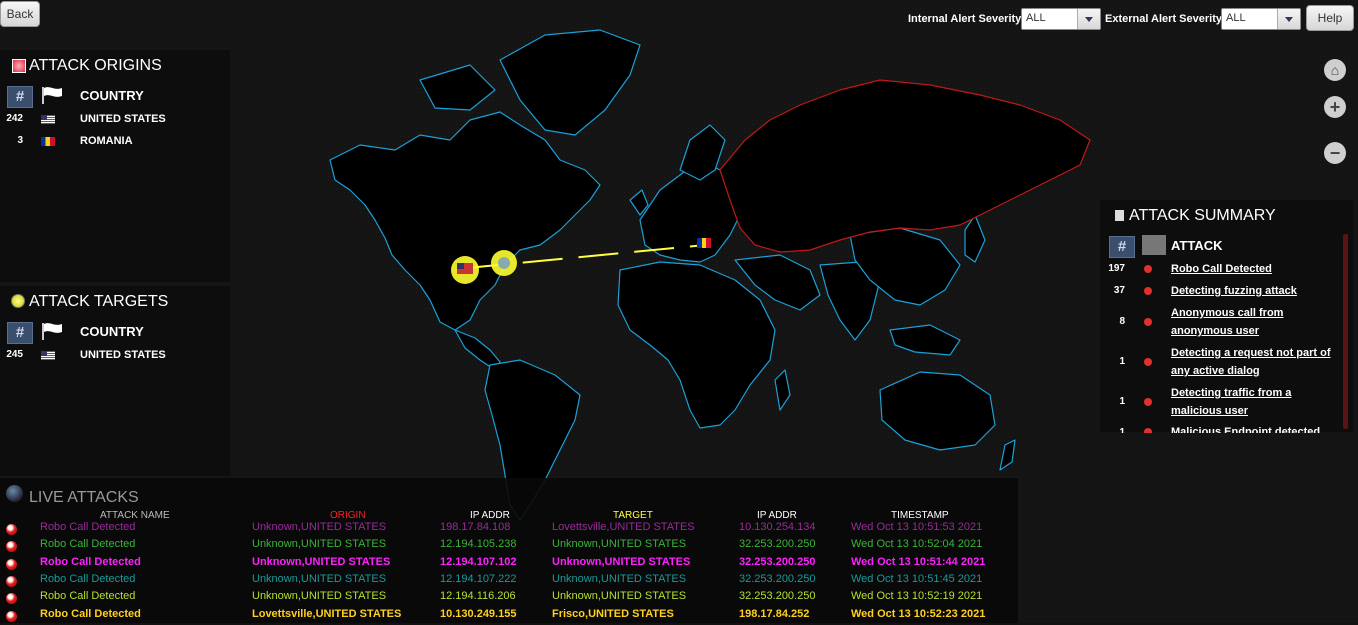 This screenshot has width=1358, height=625. Describe the element at coordinates (478, 578) in the screenshot. I see `origin-ip: 12.194.107.222` at that location.